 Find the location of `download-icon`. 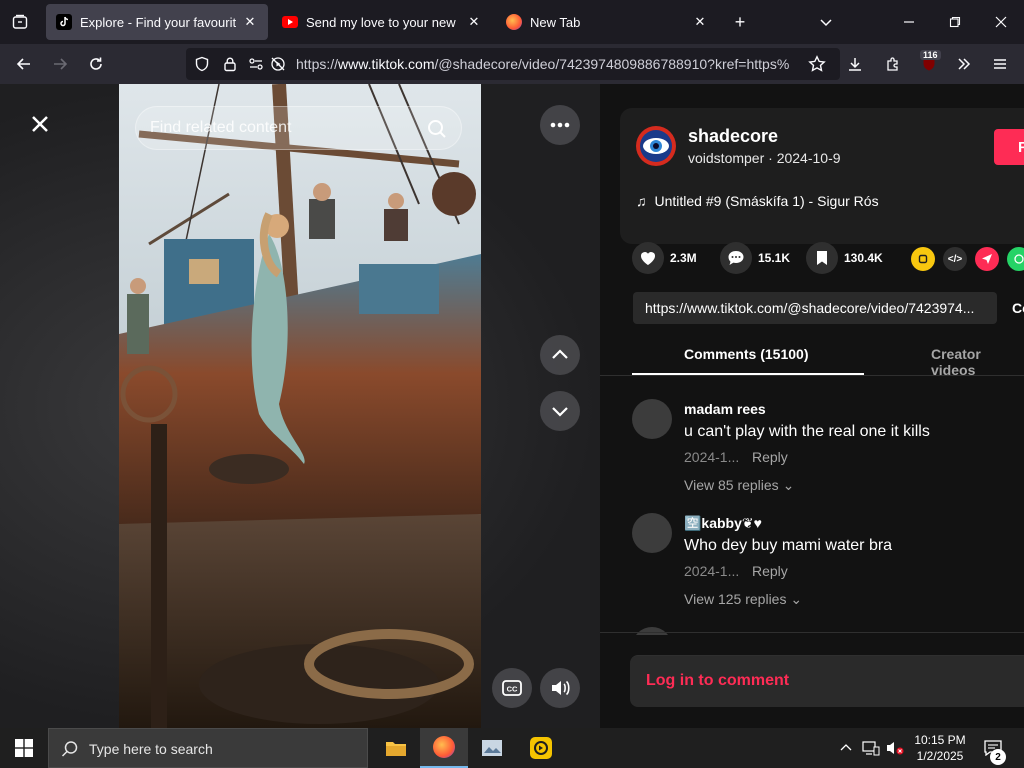

download-icon is located at coordinates (855, 64).